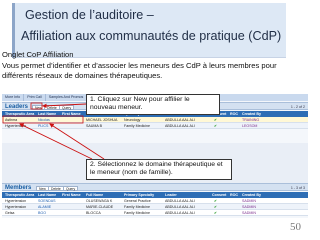 The height and width of the screenshot is (240, 320). I want to click on members-title: Members, so click(18, 188).